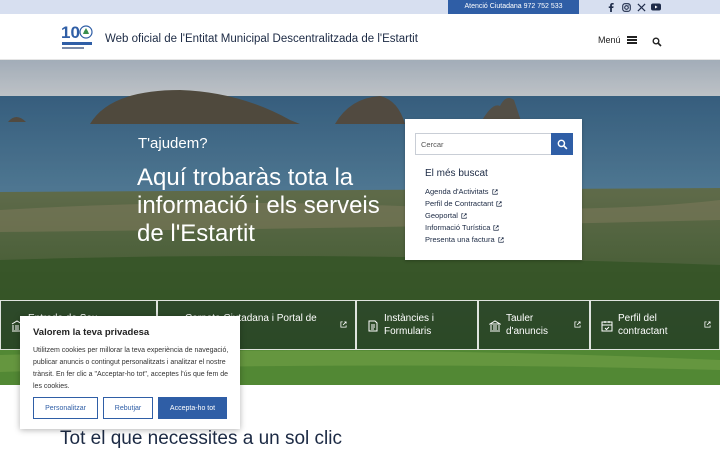 The width and height of the screenshot is (720, 450). I want to click on tile-label: Tauler d'anuncis, so click(527, 325).